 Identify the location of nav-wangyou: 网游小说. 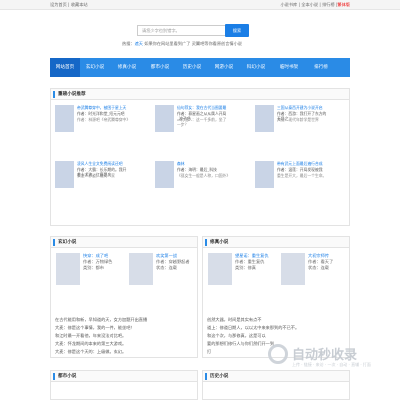
(224, 67).